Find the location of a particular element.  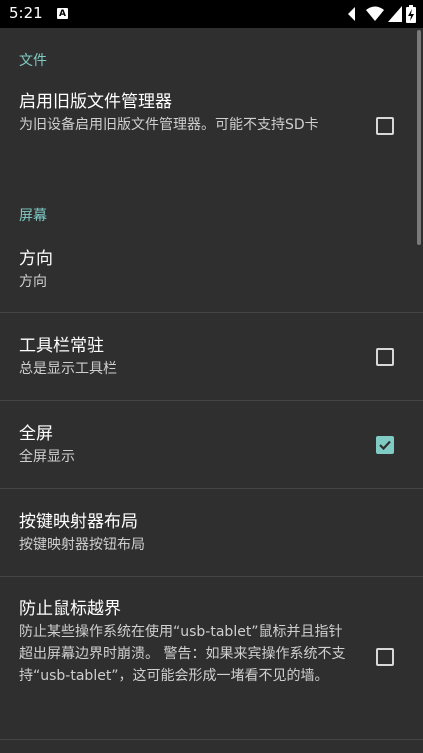

pref-orientation: 方向 方向 is located at coordinates (211, 270).